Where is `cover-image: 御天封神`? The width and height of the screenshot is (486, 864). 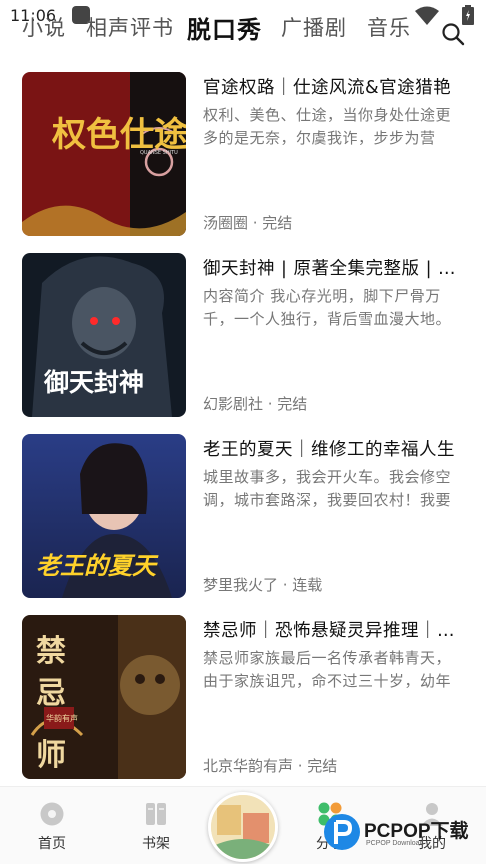
cover-image: 御天封神 is located at coordinates (104, 335).